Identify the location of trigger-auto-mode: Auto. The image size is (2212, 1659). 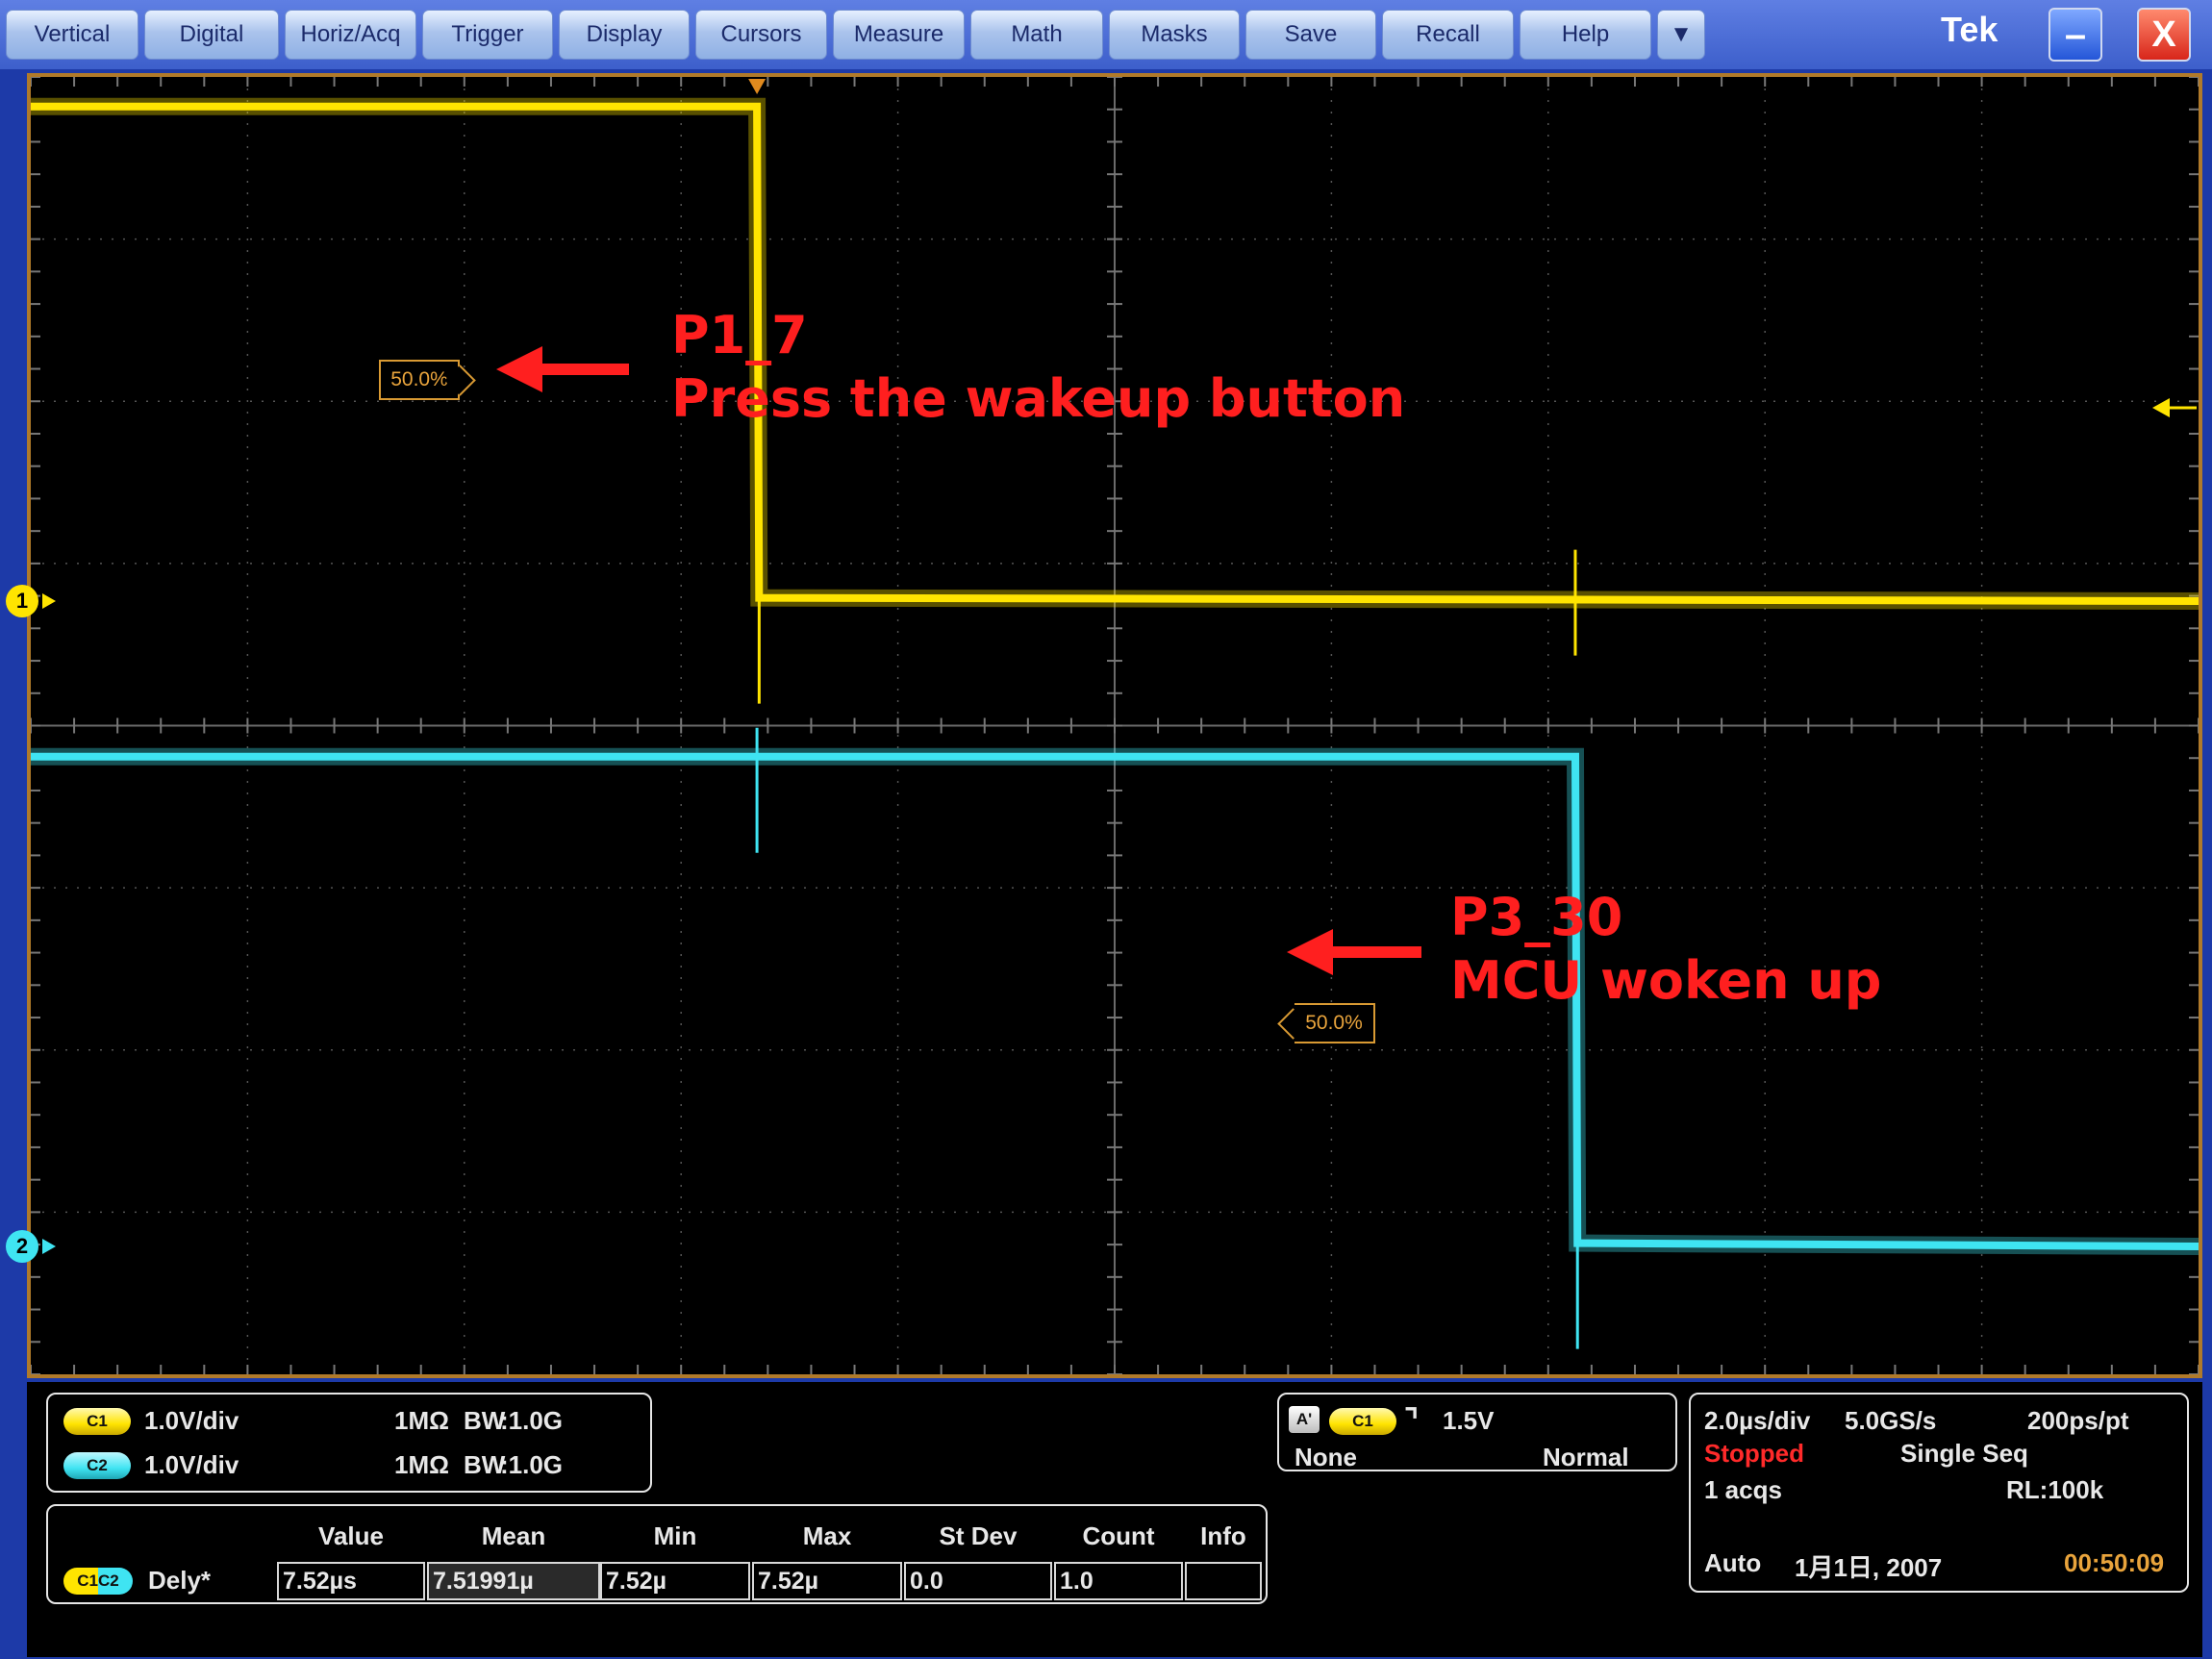
(1733, 1562).